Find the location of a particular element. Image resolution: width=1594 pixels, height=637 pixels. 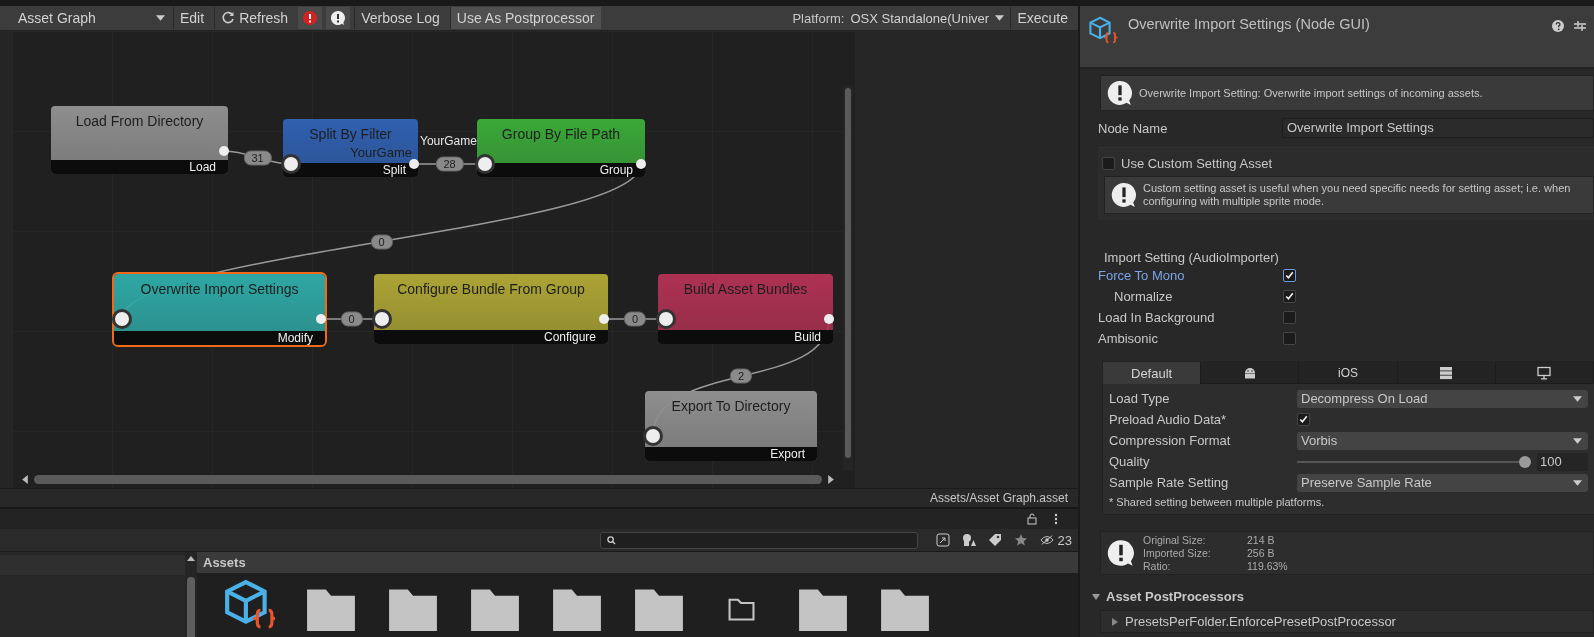

server-icon is located at coordinates (1446, 372).